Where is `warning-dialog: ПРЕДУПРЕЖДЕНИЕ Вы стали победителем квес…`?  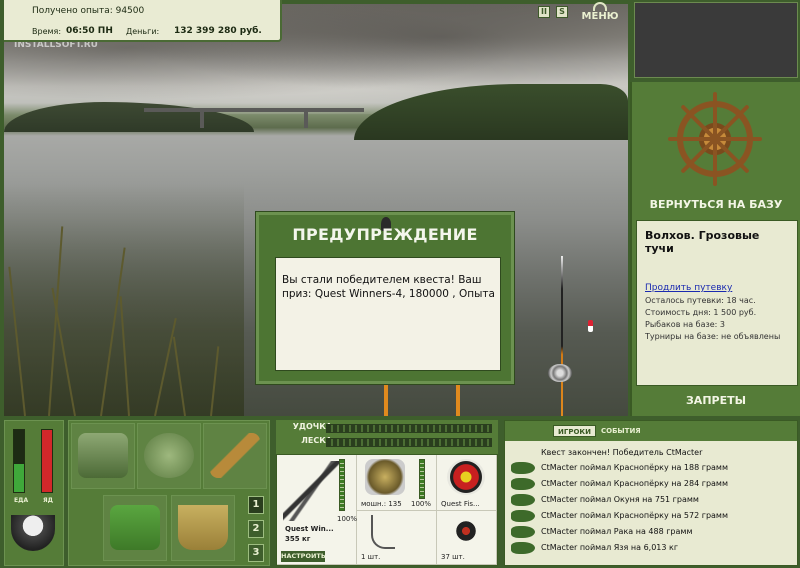 warning-dialog: ПРЕДУПРЕЖДЕНИЕ Вы стали победителем квес… is located at coordinates (385, 298).